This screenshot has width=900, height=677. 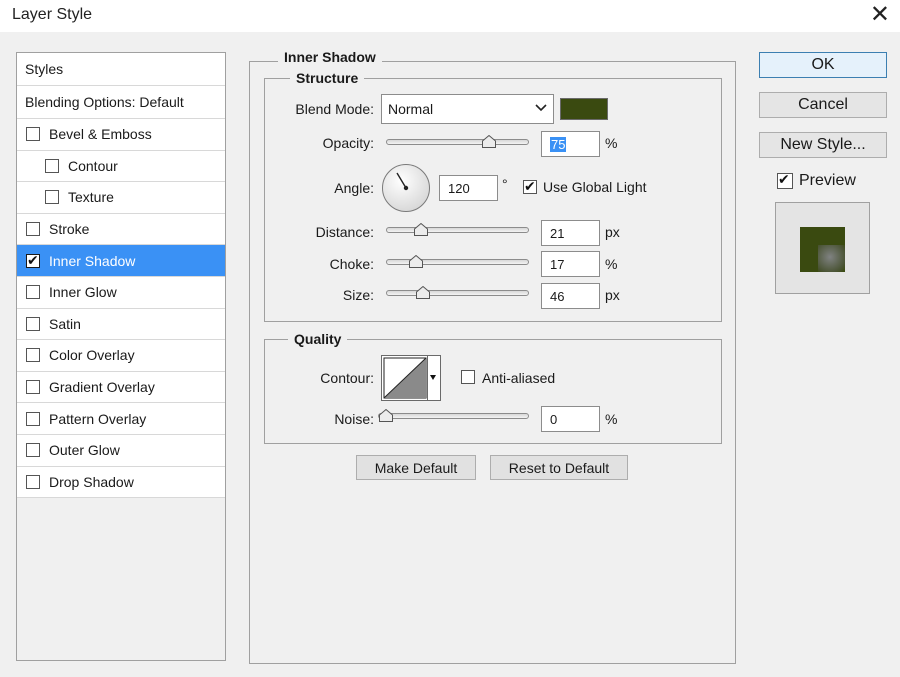 I want to click on style-item-label: Inner Glow, so click(x=83, y=292).